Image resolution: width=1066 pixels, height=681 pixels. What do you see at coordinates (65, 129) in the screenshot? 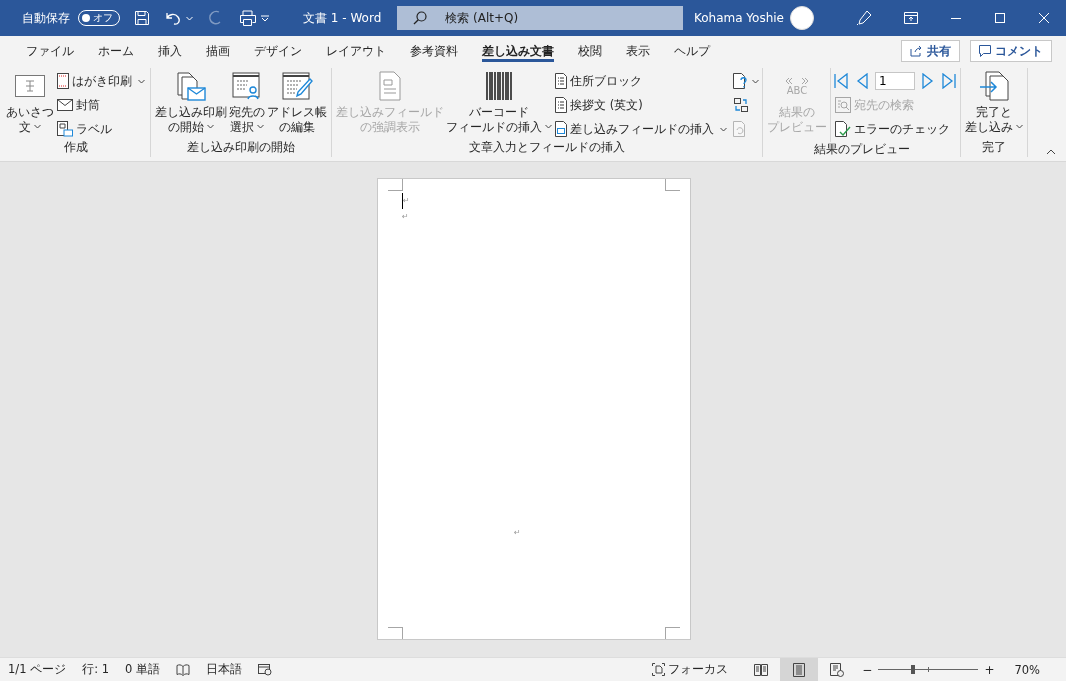
I see `label-icon` at bounding box center [65, 129].